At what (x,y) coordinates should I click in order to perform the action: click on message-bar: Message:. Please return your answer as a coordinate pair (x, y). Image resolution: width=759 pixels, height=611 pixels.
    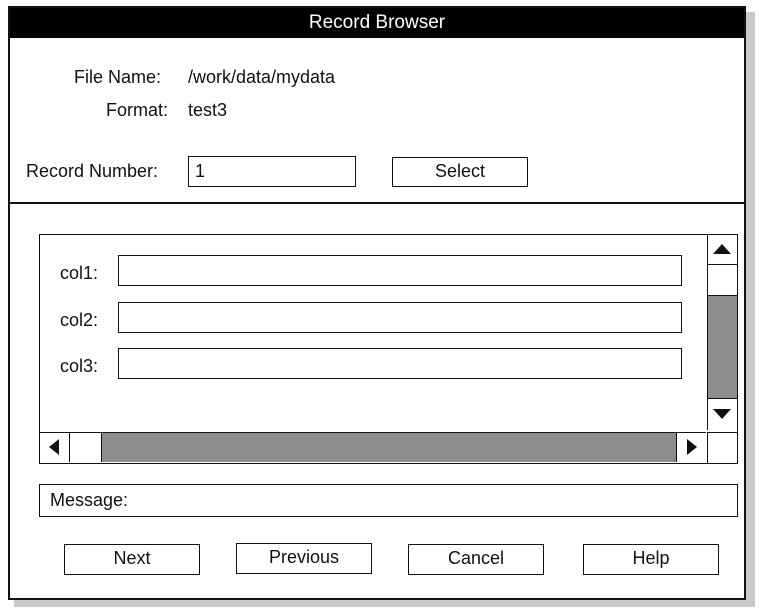
    Looking at the image, I should click on (388, 500).